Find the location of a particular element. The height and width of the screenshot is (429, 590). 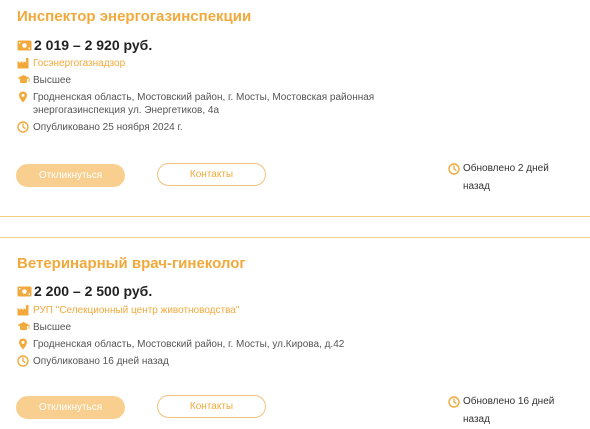

employer-link: РУП "Селекционный центр животноводства" is located at coordinates (136, 310).